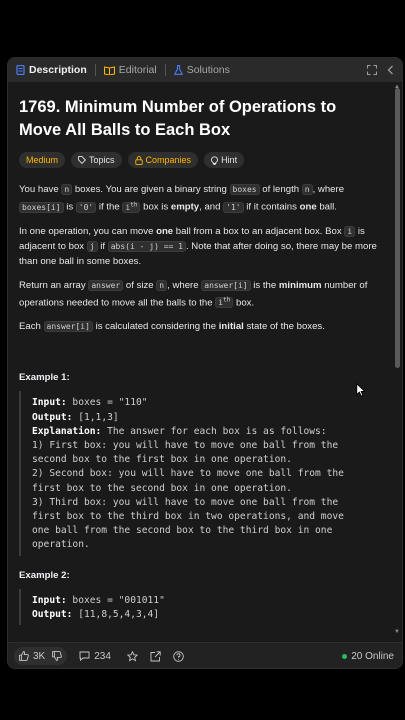  What do you see at coordinates (109, 70) in the screenshot?
I see `book-icon` at bounding box center [109, 70].